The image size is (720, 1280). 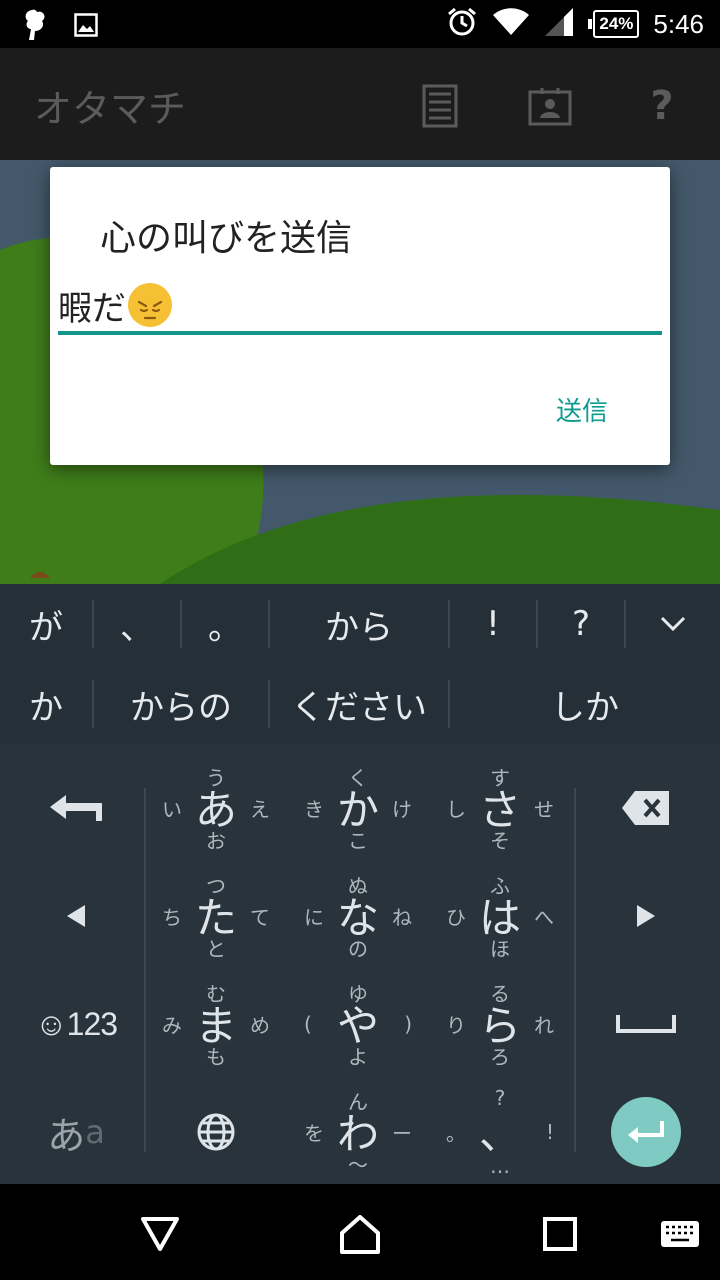 I want to click on flick-down-label: の, so click(x=358, y=949).